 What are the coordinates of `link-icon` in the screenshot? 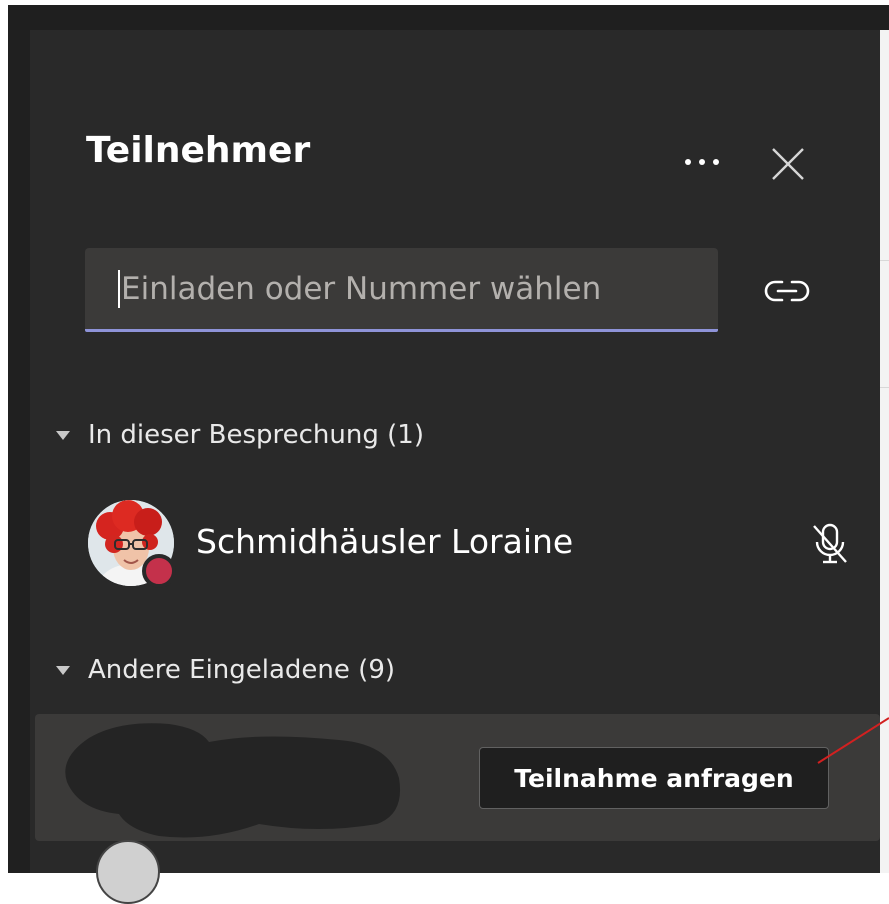 It's located at (787, 291).